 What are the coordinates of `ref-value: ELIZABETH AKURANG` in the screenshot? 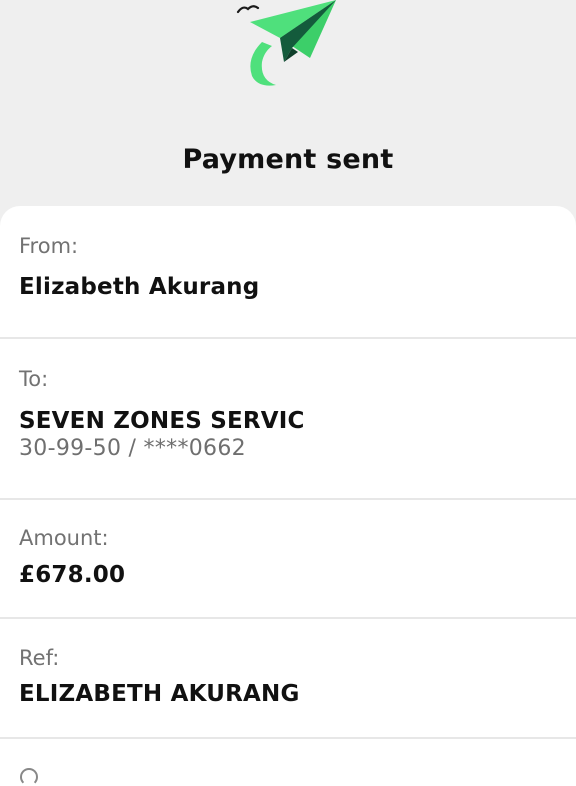 It's located at (159, 694).